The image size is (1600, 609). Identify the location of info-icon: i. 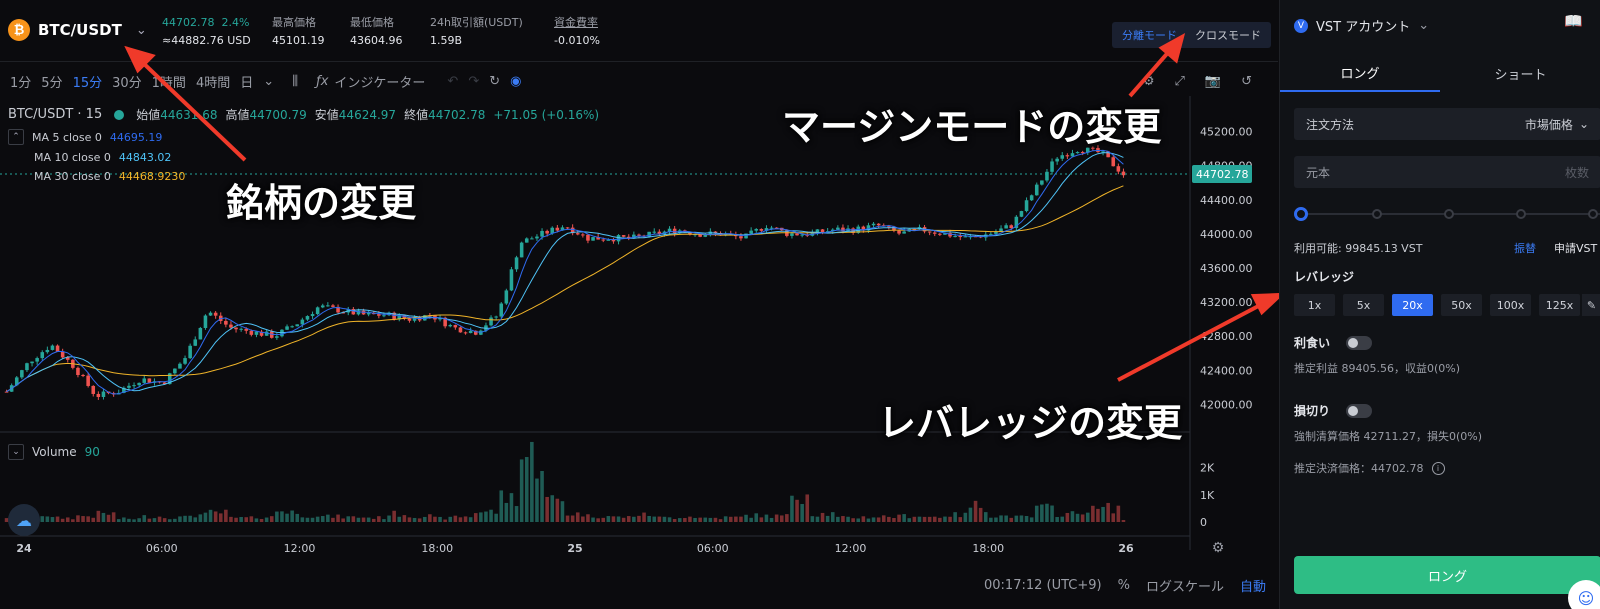
(1438, 468).